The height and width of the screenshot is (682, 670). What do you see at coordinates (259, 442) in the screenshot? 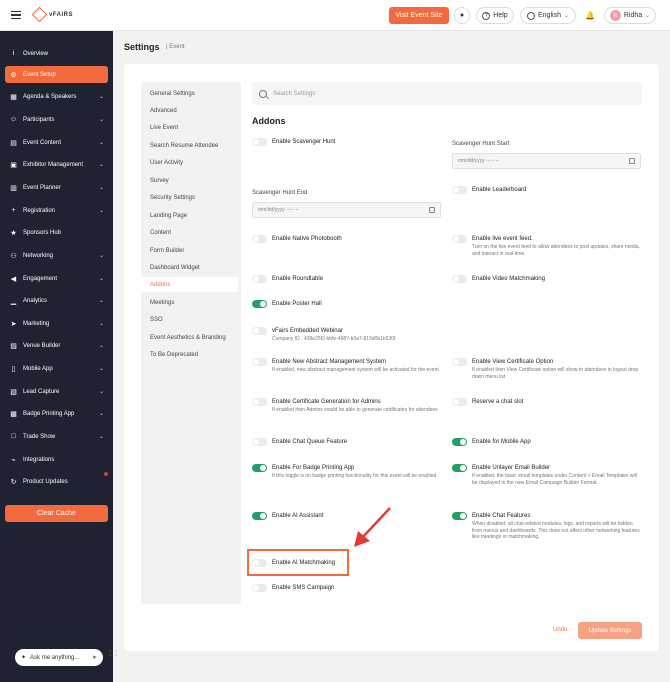
I see `toggle-chatqueue` at bounding box center [259, 442].